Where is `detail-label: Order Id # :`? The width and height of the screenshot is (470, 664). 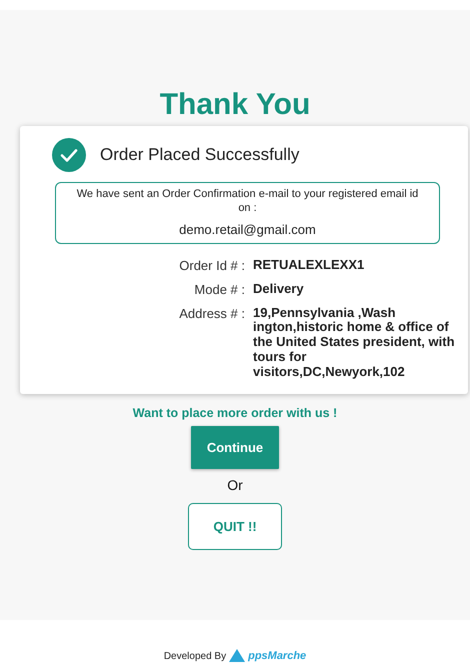 detail-label: Order Id # : is located at coordinates (211, 265).